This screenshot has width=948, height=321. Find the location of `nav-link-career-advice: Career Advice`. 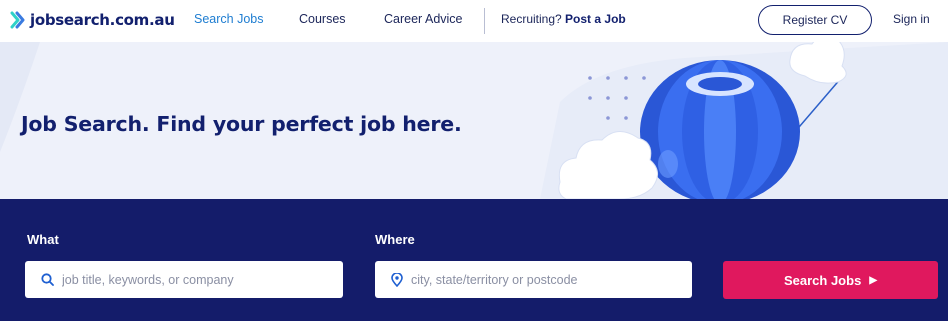

nav-link-career-advice: Career Advice is located at coordinates (423, 19).